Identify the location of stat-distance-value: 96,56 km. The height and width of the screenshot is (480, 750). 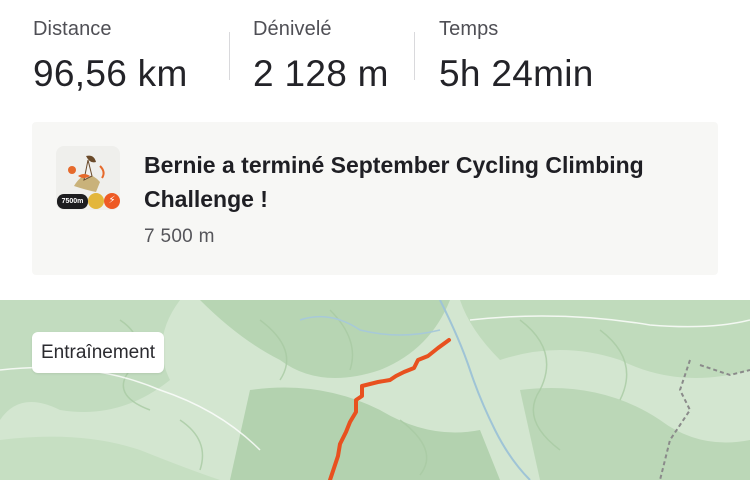
(110, 73).